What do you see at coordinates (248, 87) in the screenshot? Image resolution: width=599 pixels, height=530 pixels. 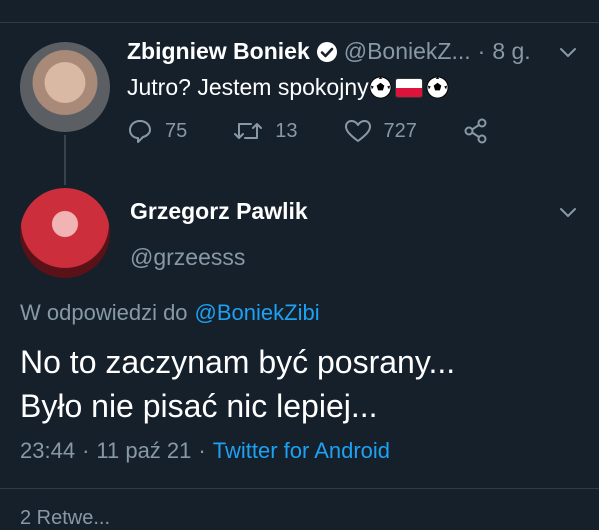 I see `tweet1-text: Jutro? Jestem spokojny` at bounding box center [248, 87].